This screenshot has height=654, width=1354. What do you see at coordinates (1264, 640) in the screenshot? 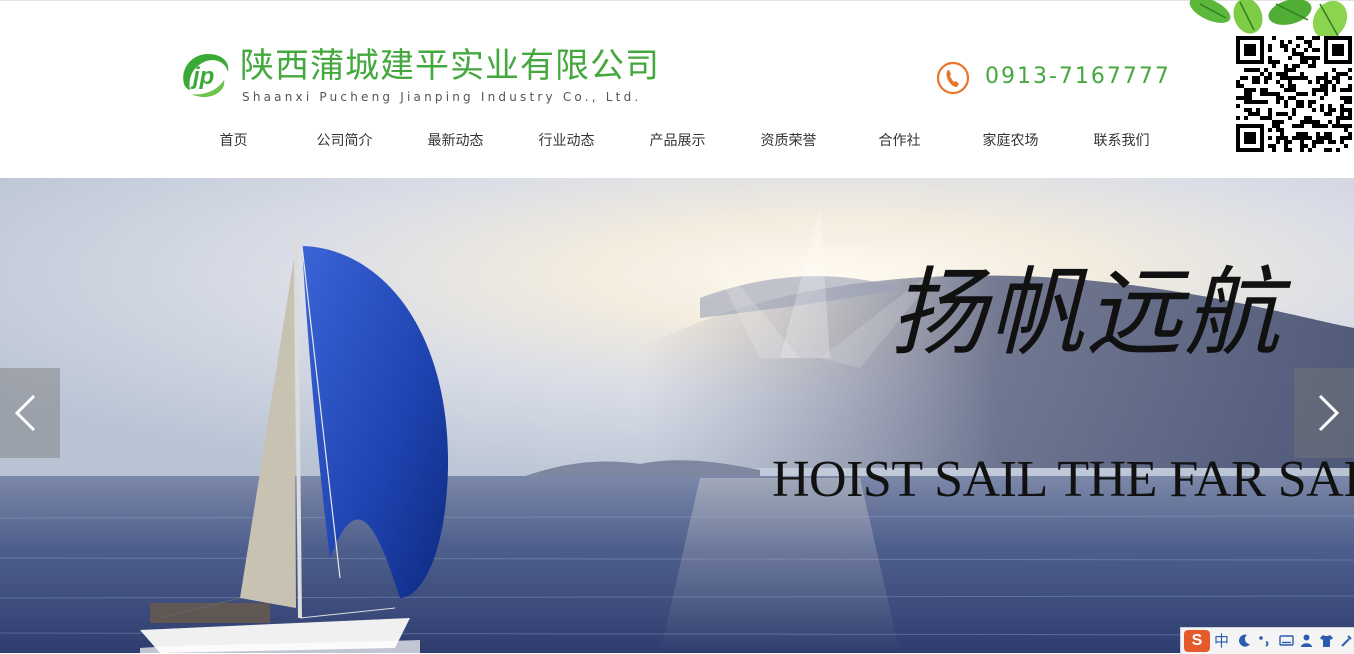
I see `punctuation-icon` at bounding box center [1264, 640].